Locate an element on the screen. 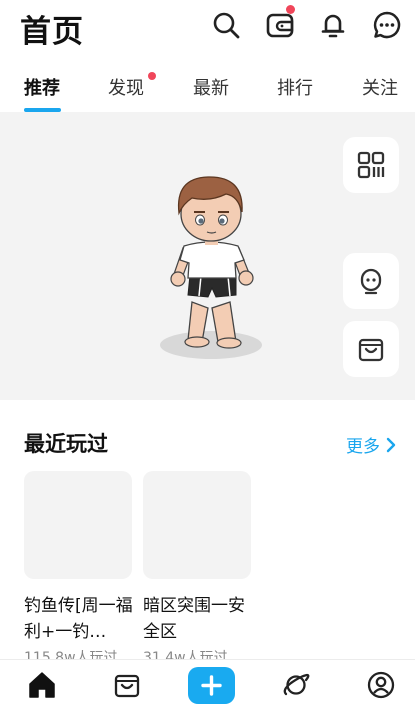 This screenshot has width=415, height=708. qr-scan-icon is located at coordinates (371, 165).